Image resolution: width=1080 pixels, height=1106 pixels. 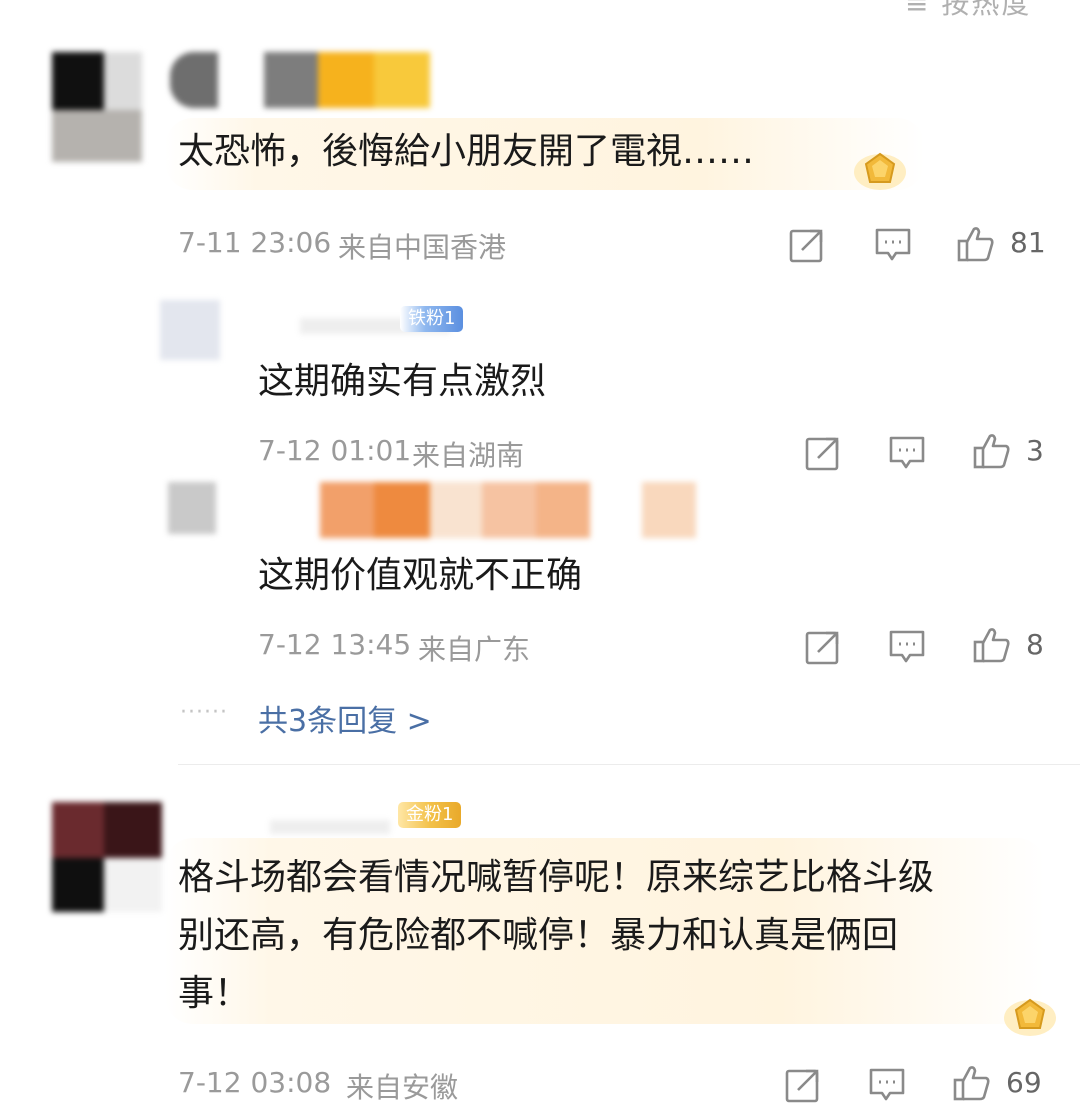 What do you see at coordinates (556, 877) in the screenshot?
I see `comment-text-line: 格斗场都会看情况喊暂停呢！原来综艺比格斗级` at bounding box center [556, 877].